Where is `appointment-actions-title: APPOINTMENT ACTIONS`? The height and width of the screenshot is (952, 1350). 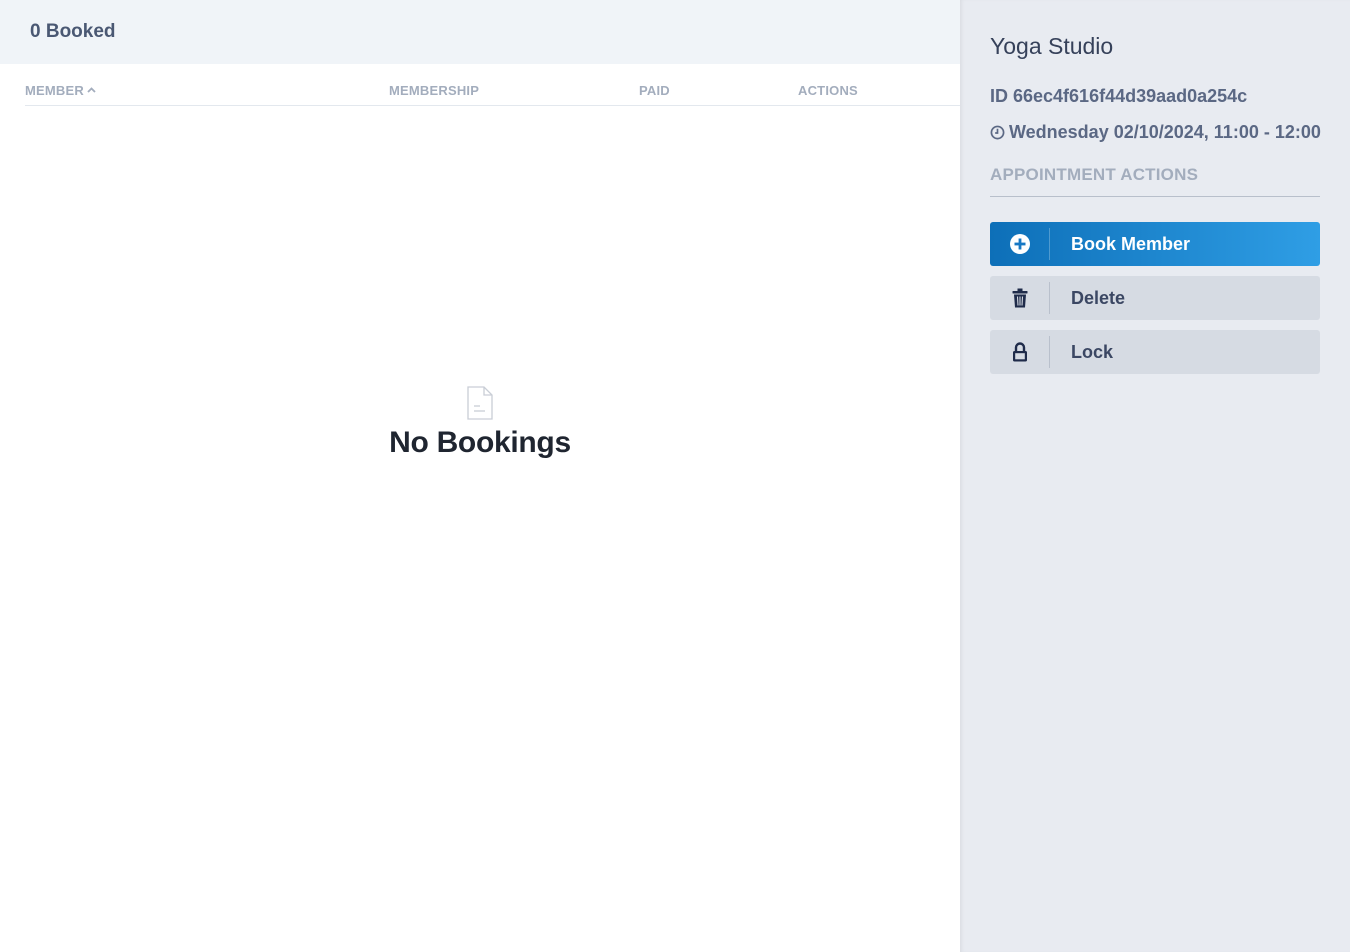
appointment-actions-title: APPOINTMENT ACTIONS is located at coordinates (1155, 181).